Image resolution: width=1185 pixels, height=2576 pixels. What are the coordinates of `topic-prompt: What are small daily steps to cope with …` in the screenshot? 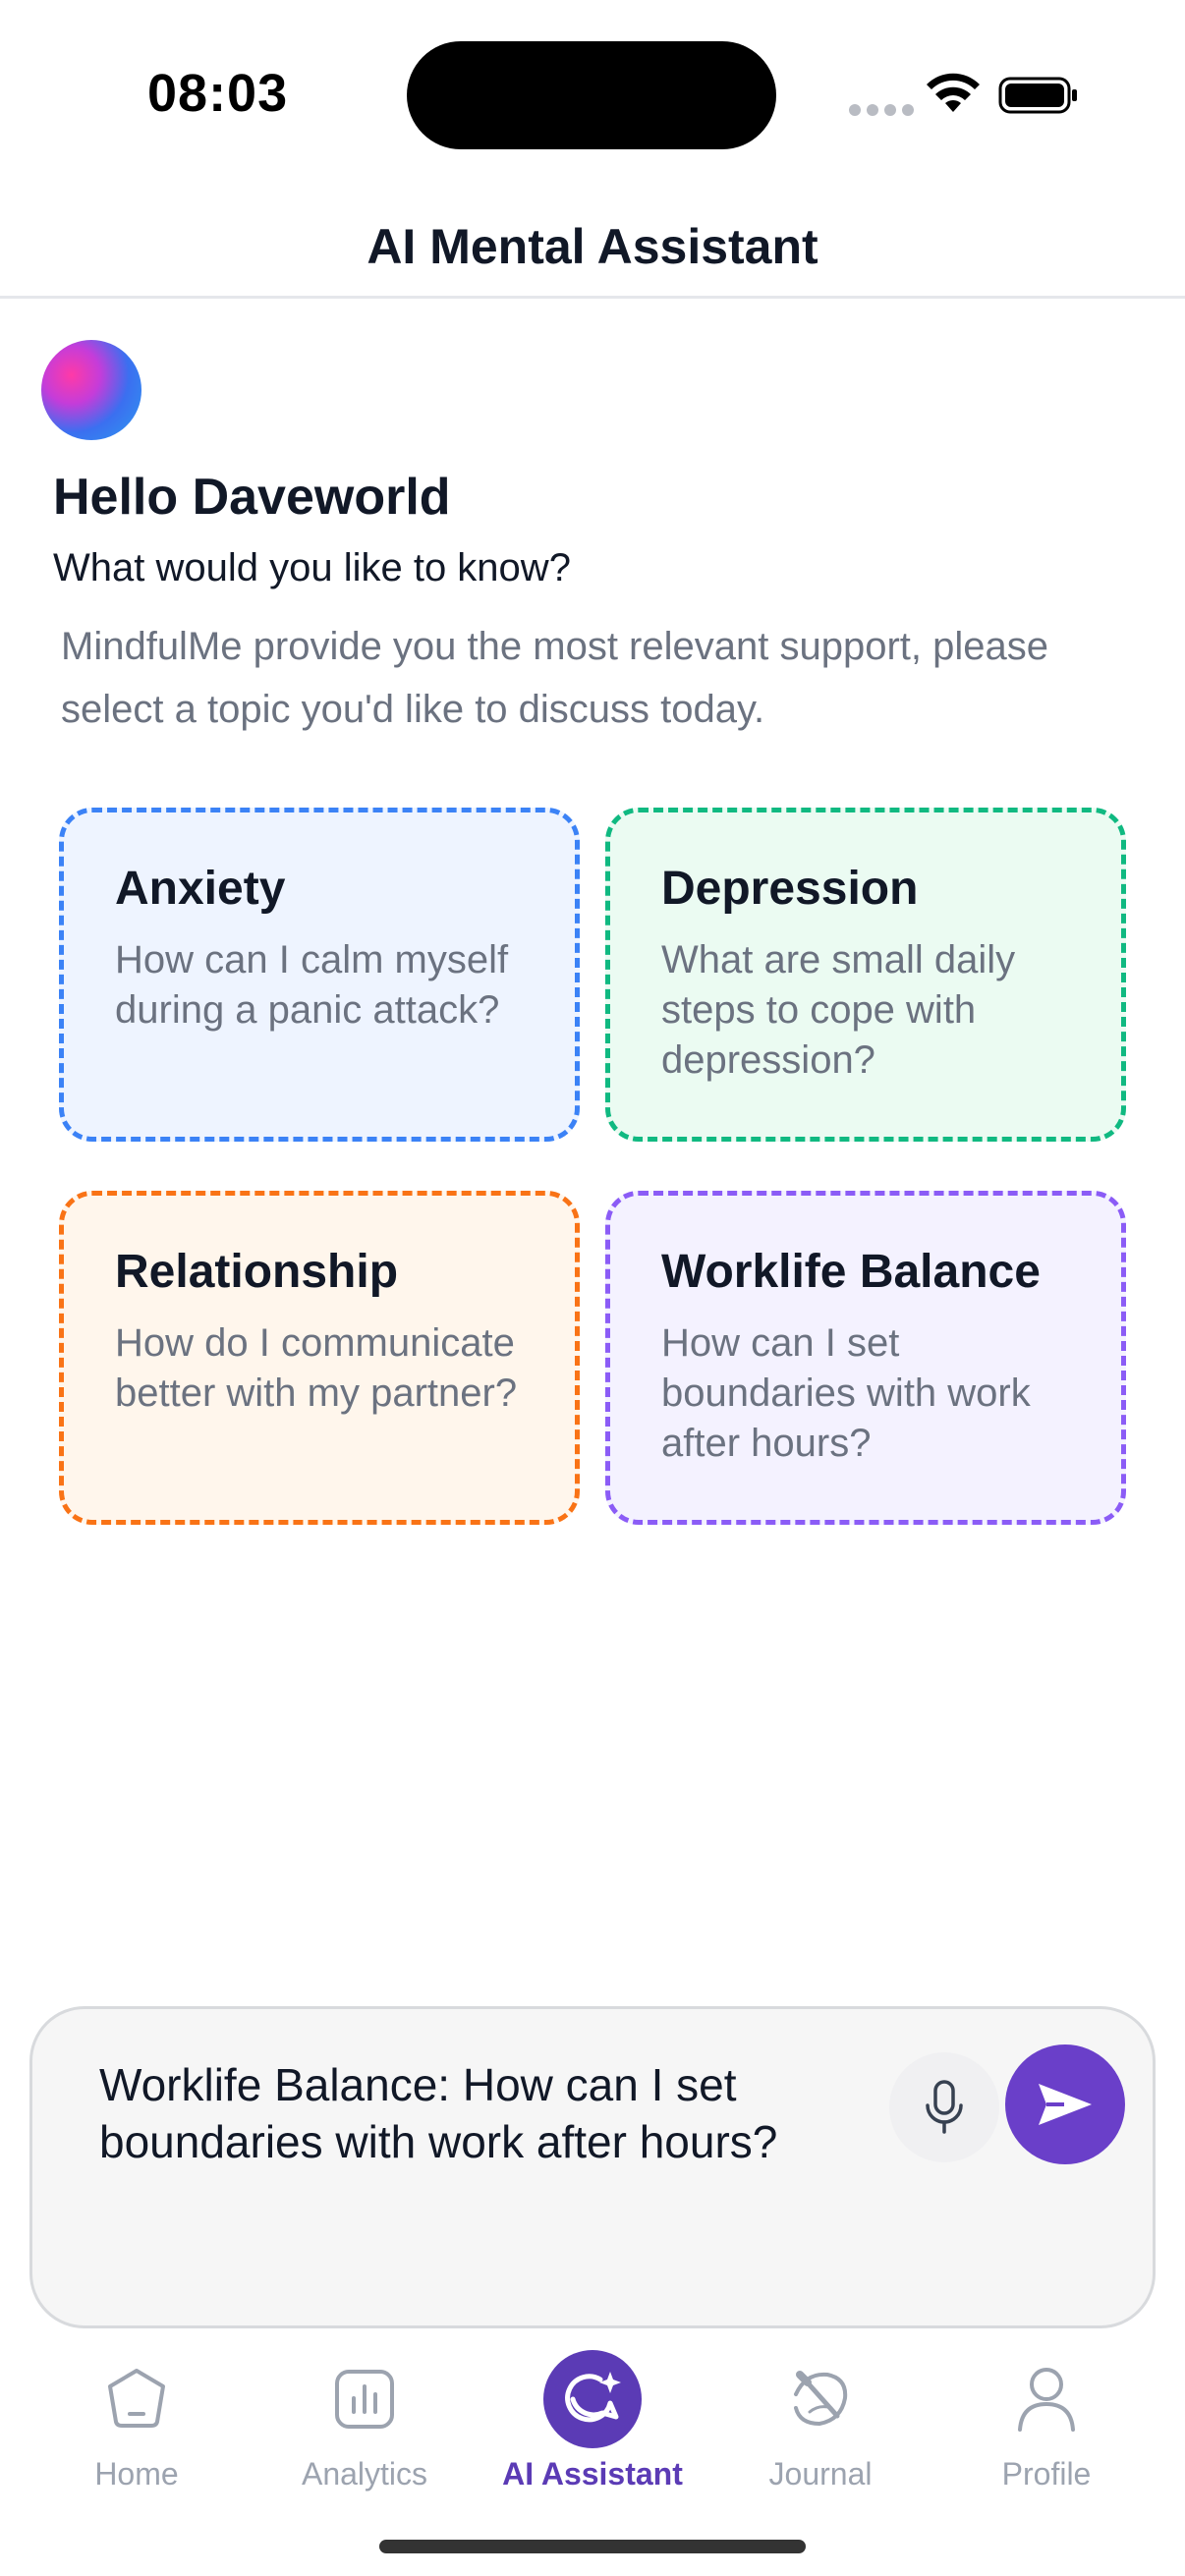 It's located at (839, 1010).